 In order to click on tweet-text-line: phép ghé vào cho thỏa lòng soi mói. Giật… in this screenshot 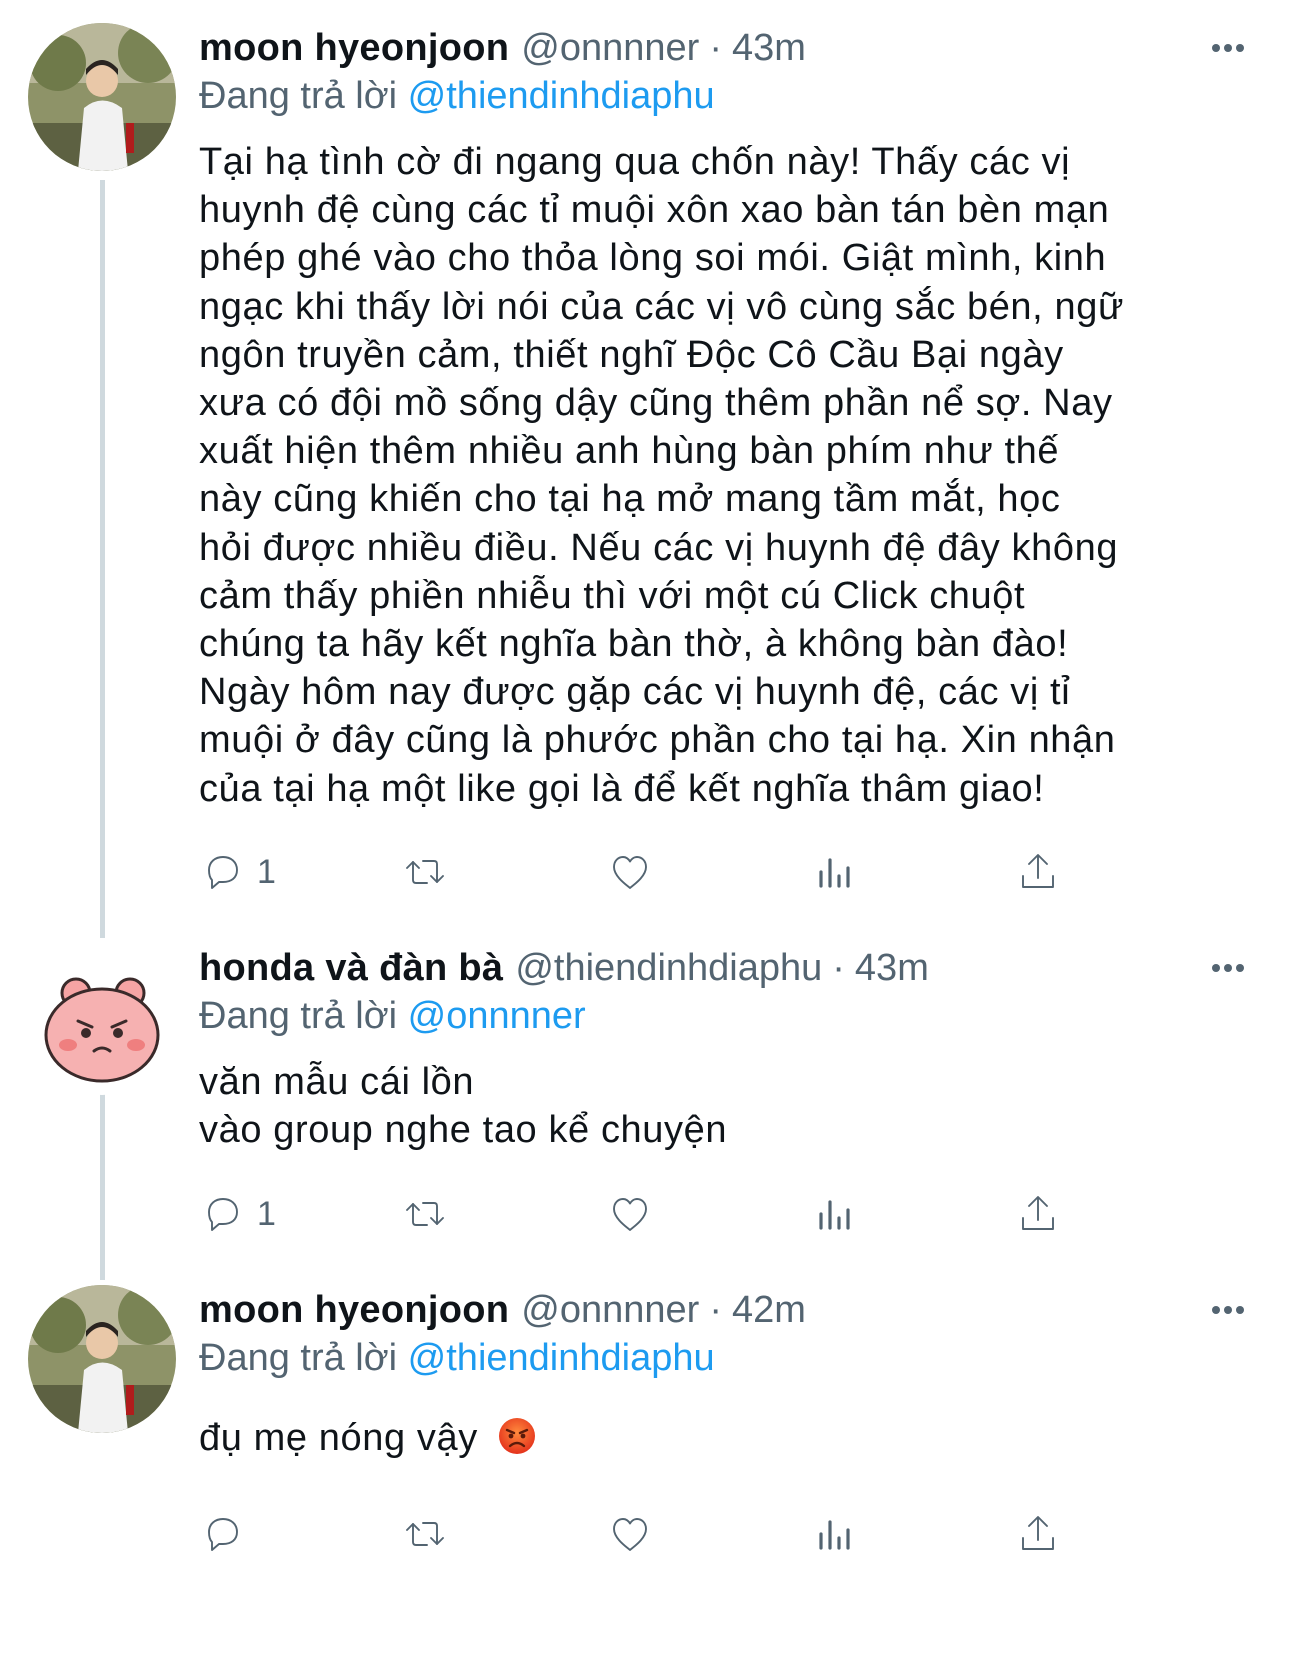, I will do `click(653, 258)`.